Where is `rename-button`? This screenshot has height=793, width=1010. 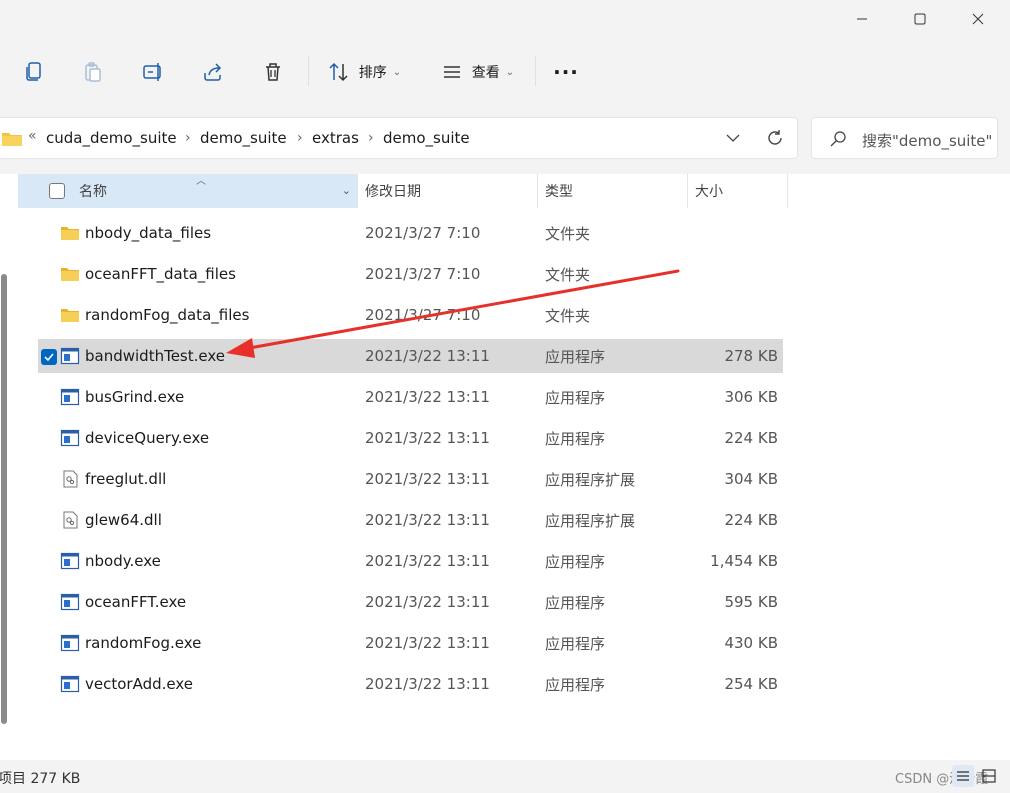
rename-button is located at coordinates (153, 72).